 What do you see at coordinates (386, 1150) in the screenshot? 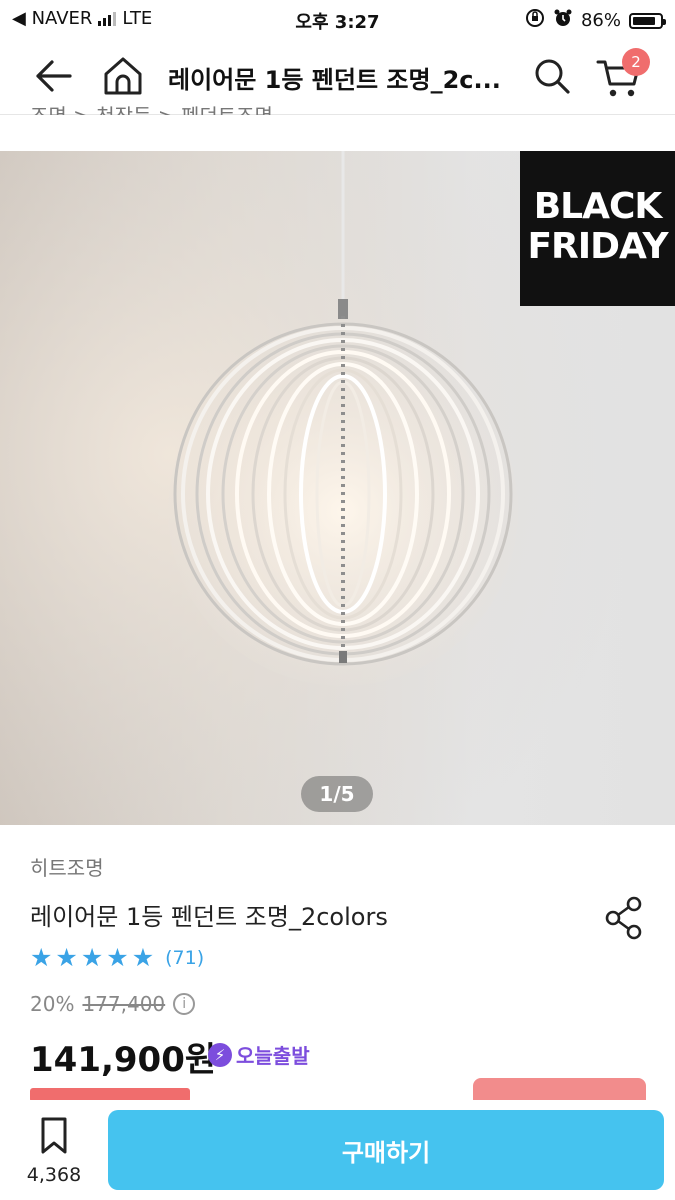
I see `buy-button: 구매하기` at bounding box center [386, 1150].